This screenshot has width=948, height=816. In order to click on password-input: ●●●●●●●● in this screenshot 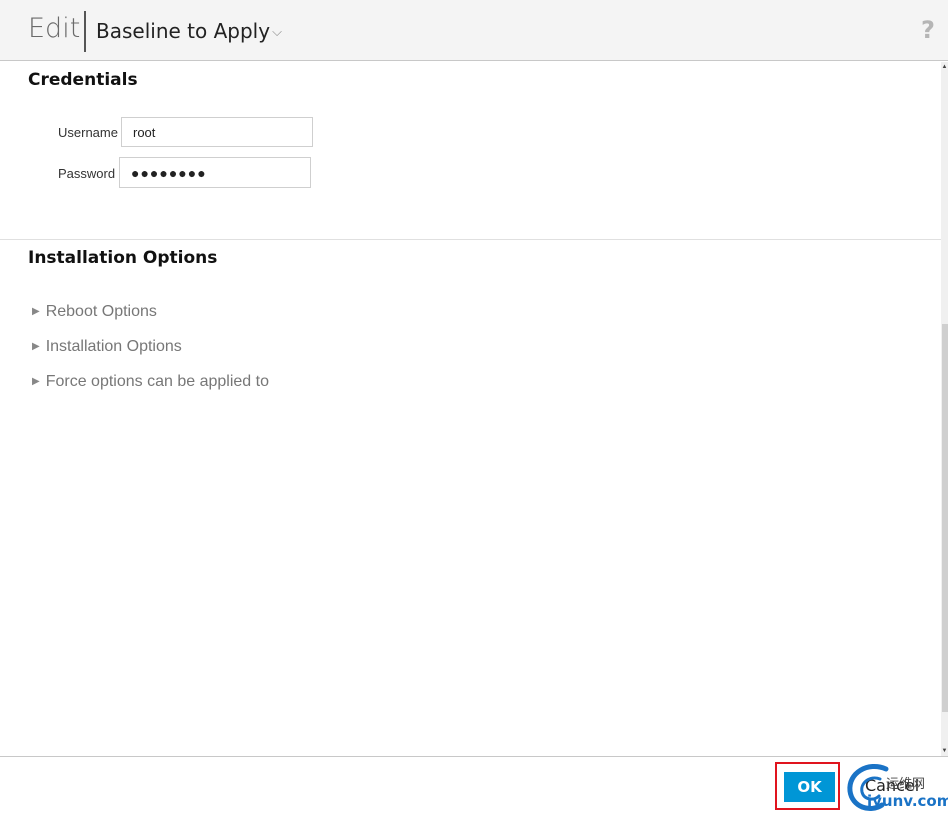, I will do `click(215, 172)`.